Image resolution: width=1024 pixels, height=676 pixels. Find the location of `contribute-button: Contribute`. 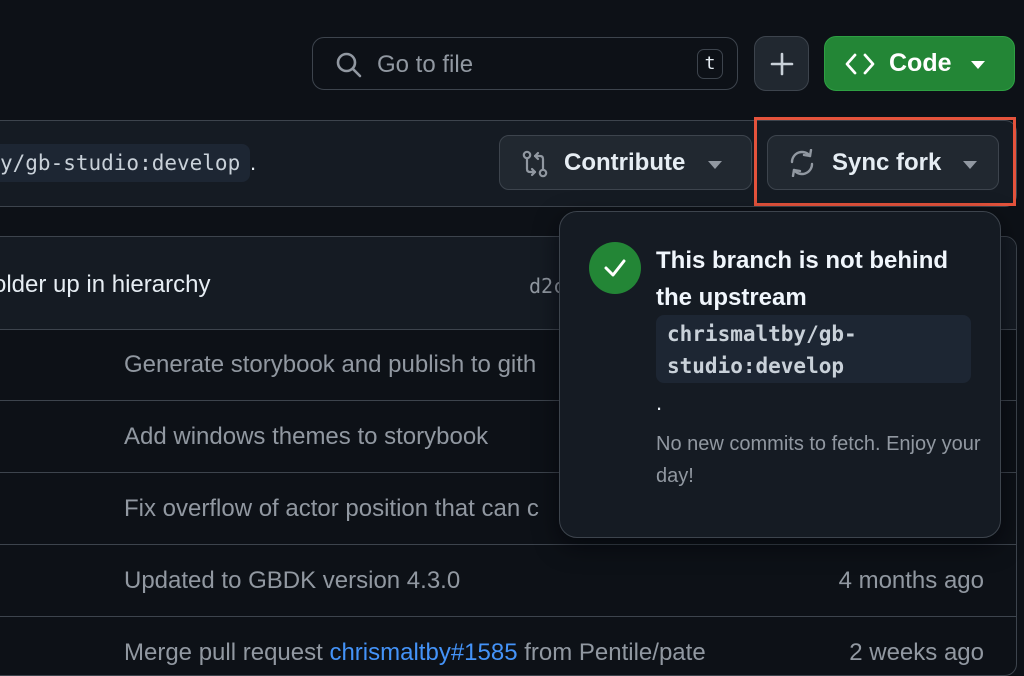

contribute-button: Contribute is located at coordinates (625, 162).